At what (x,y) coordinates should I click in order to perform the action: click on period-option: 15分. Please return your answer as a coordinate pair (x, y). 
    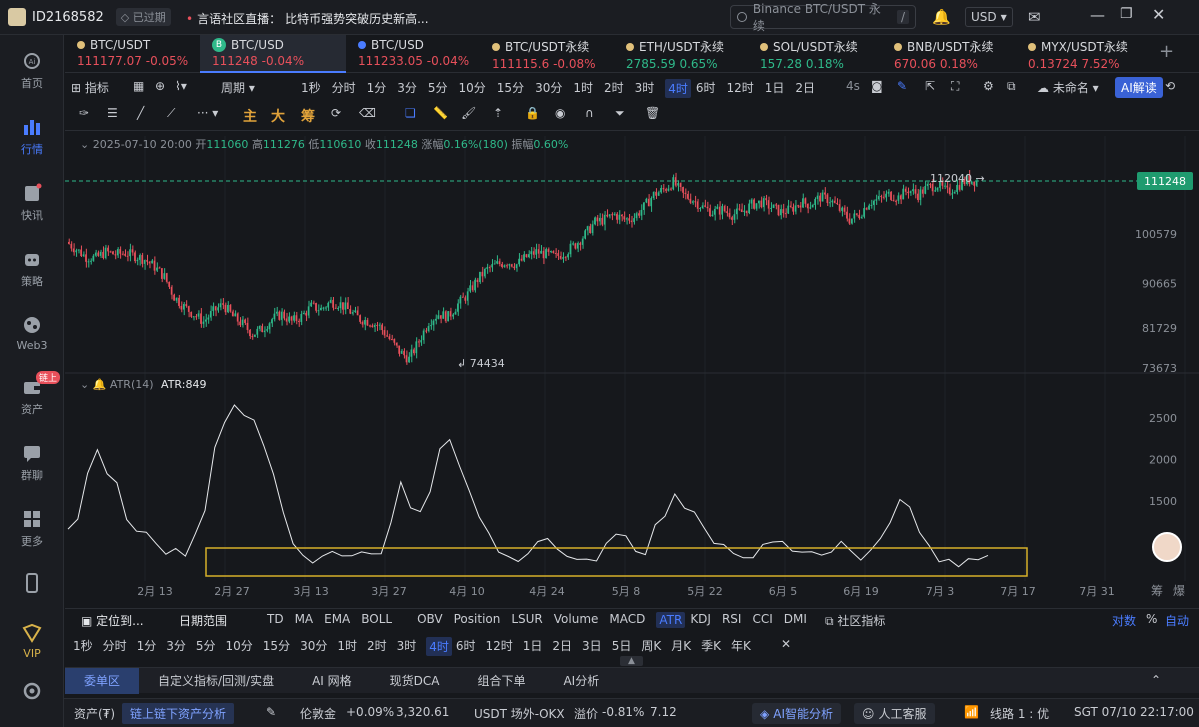
    Looking at the image, I should click on (276, 645).